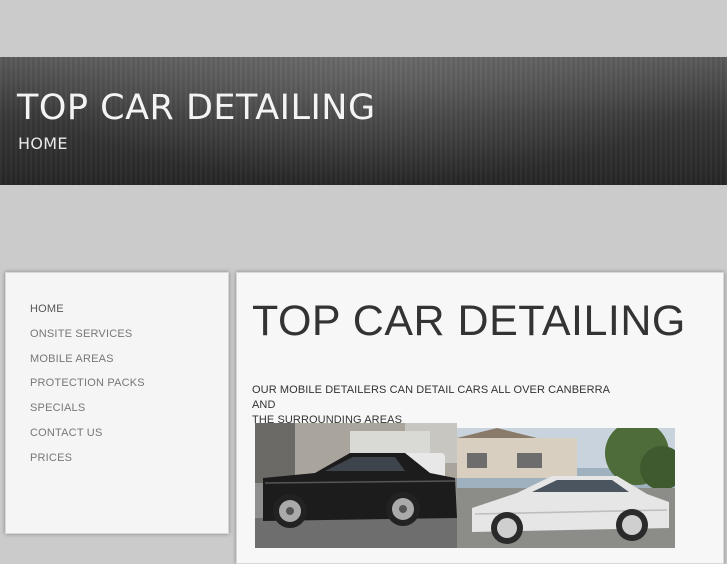  I want to click on sidebar-item-onsite-services: ONSITE SERVICES, so click(87, 337).